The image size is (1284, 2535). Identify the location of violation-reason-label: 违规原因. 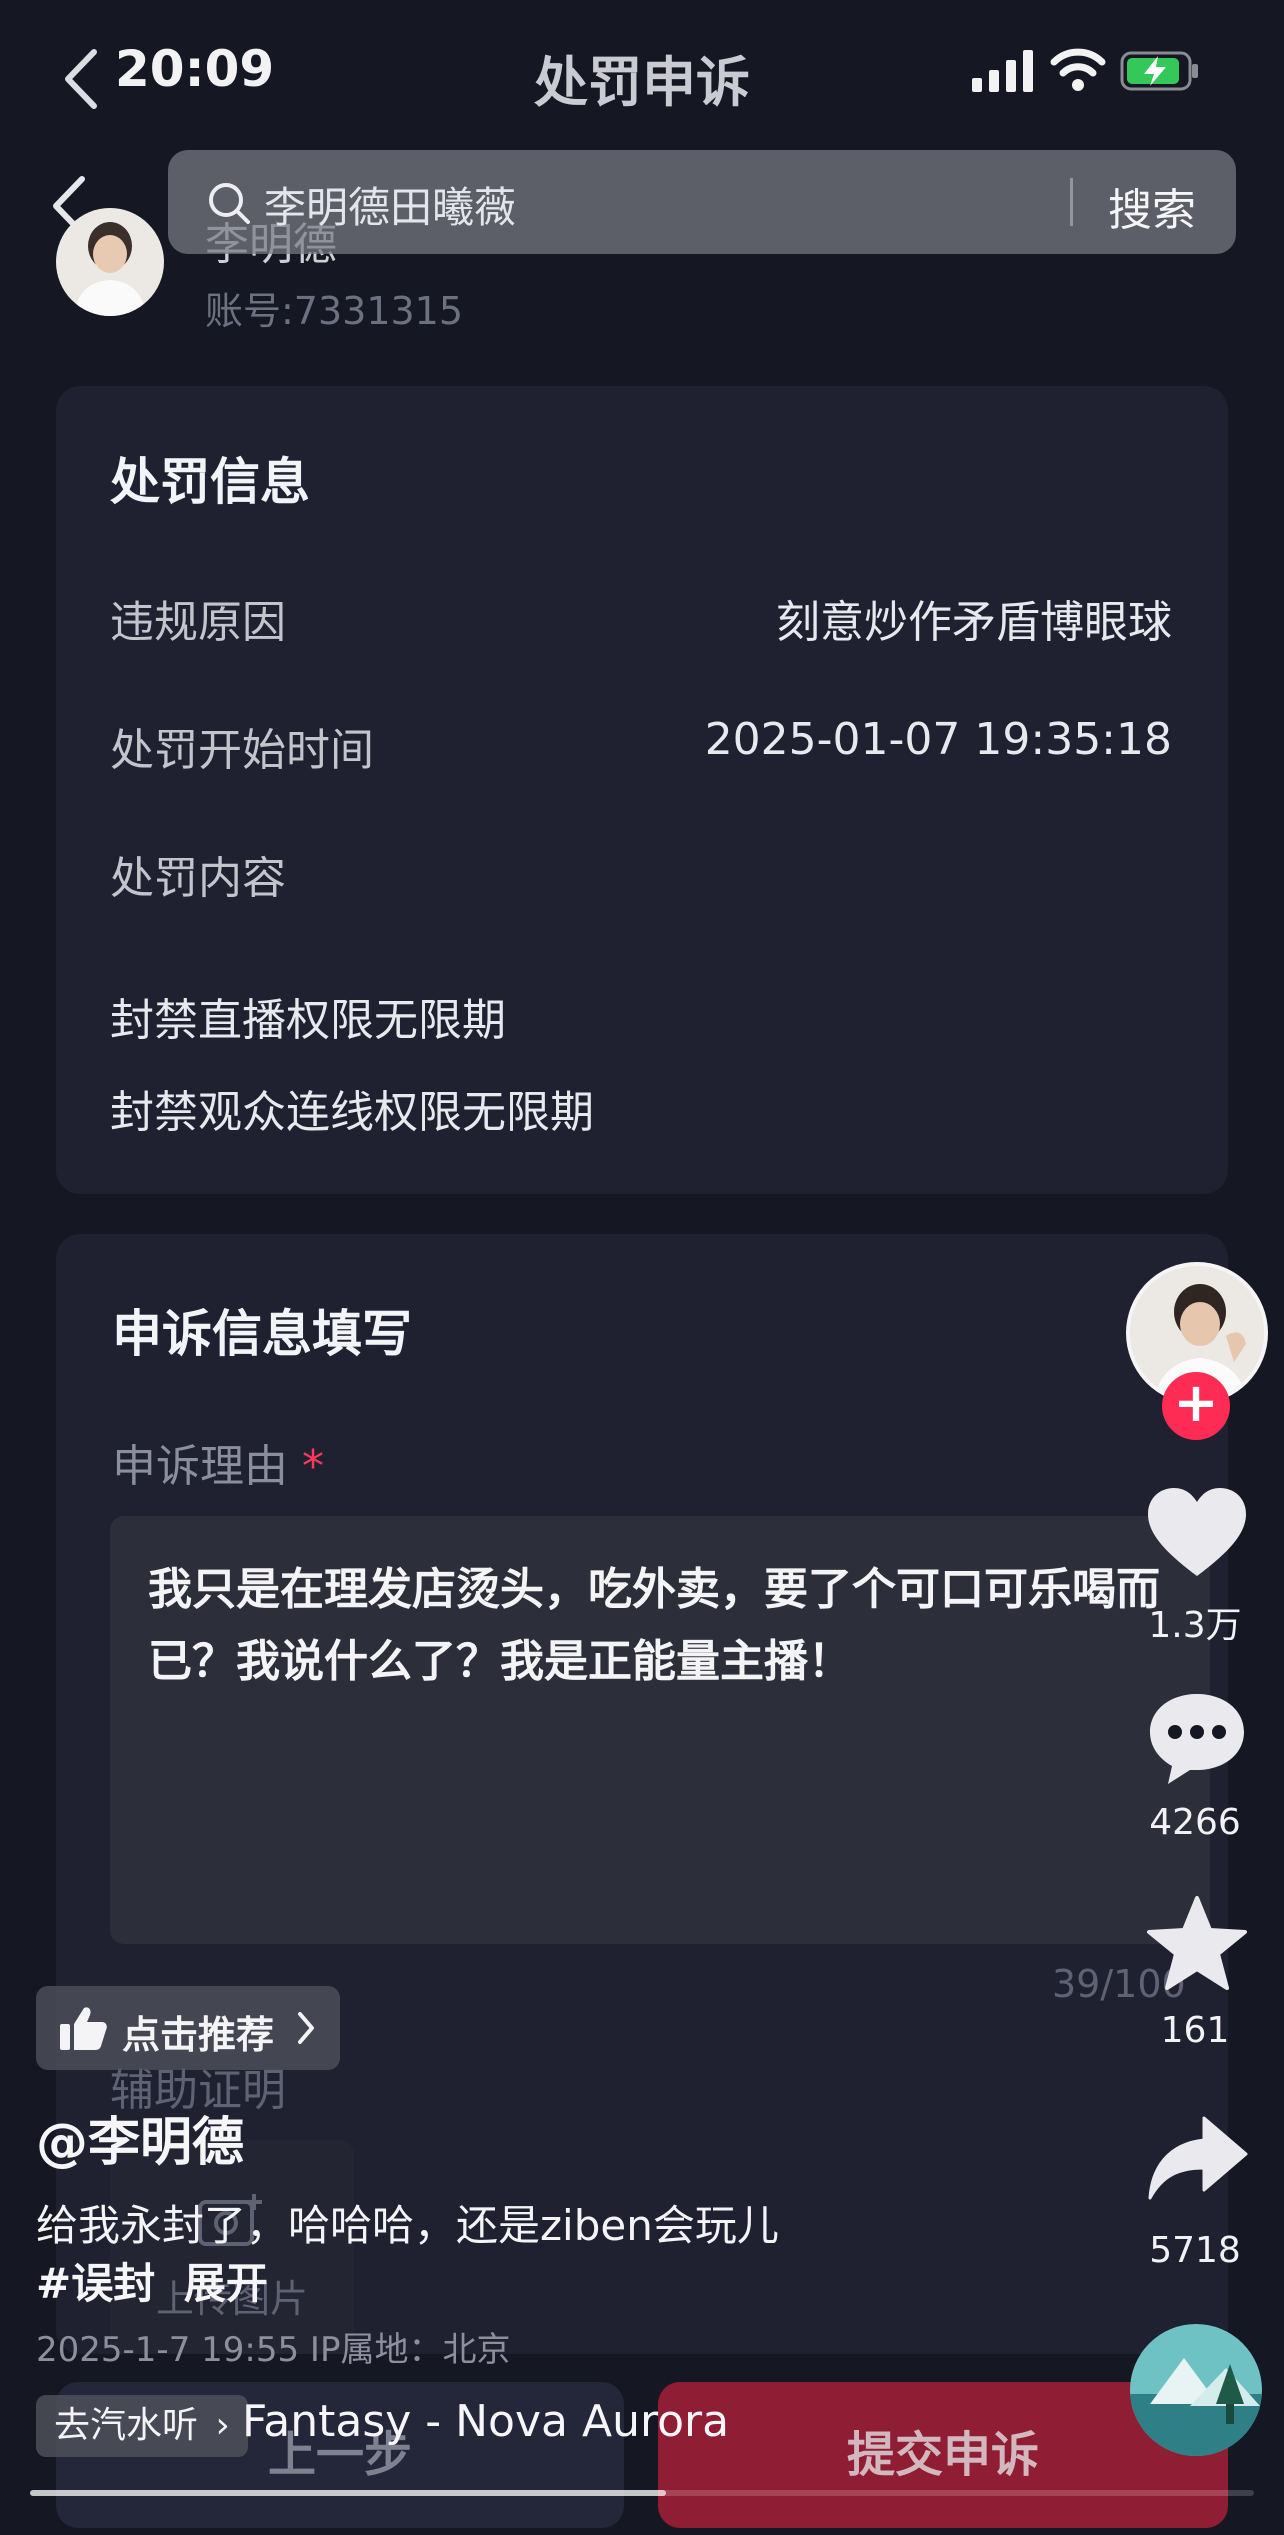
(198, 622).